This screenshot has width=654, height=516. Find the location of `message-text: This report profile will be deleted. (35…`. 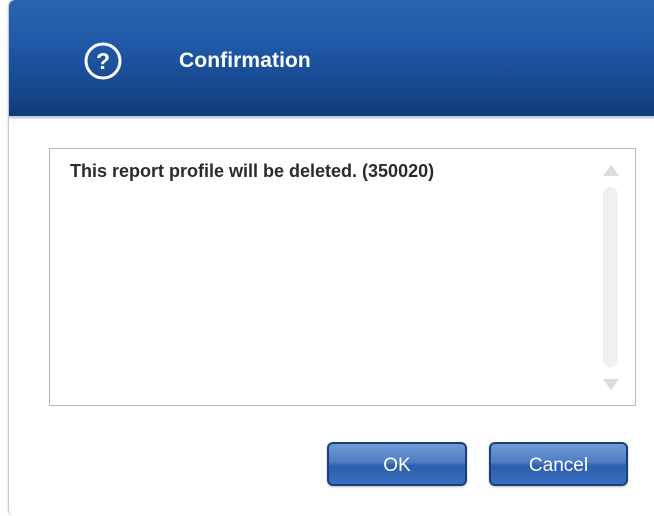

message-text: This report profile will be deleted. (35… is located at coordinates (252, 171).